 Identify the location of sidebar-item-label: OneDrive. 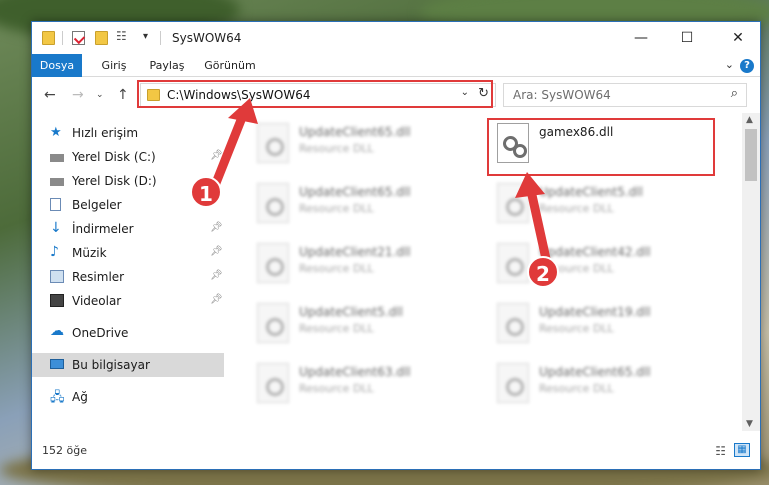
(100, 333).